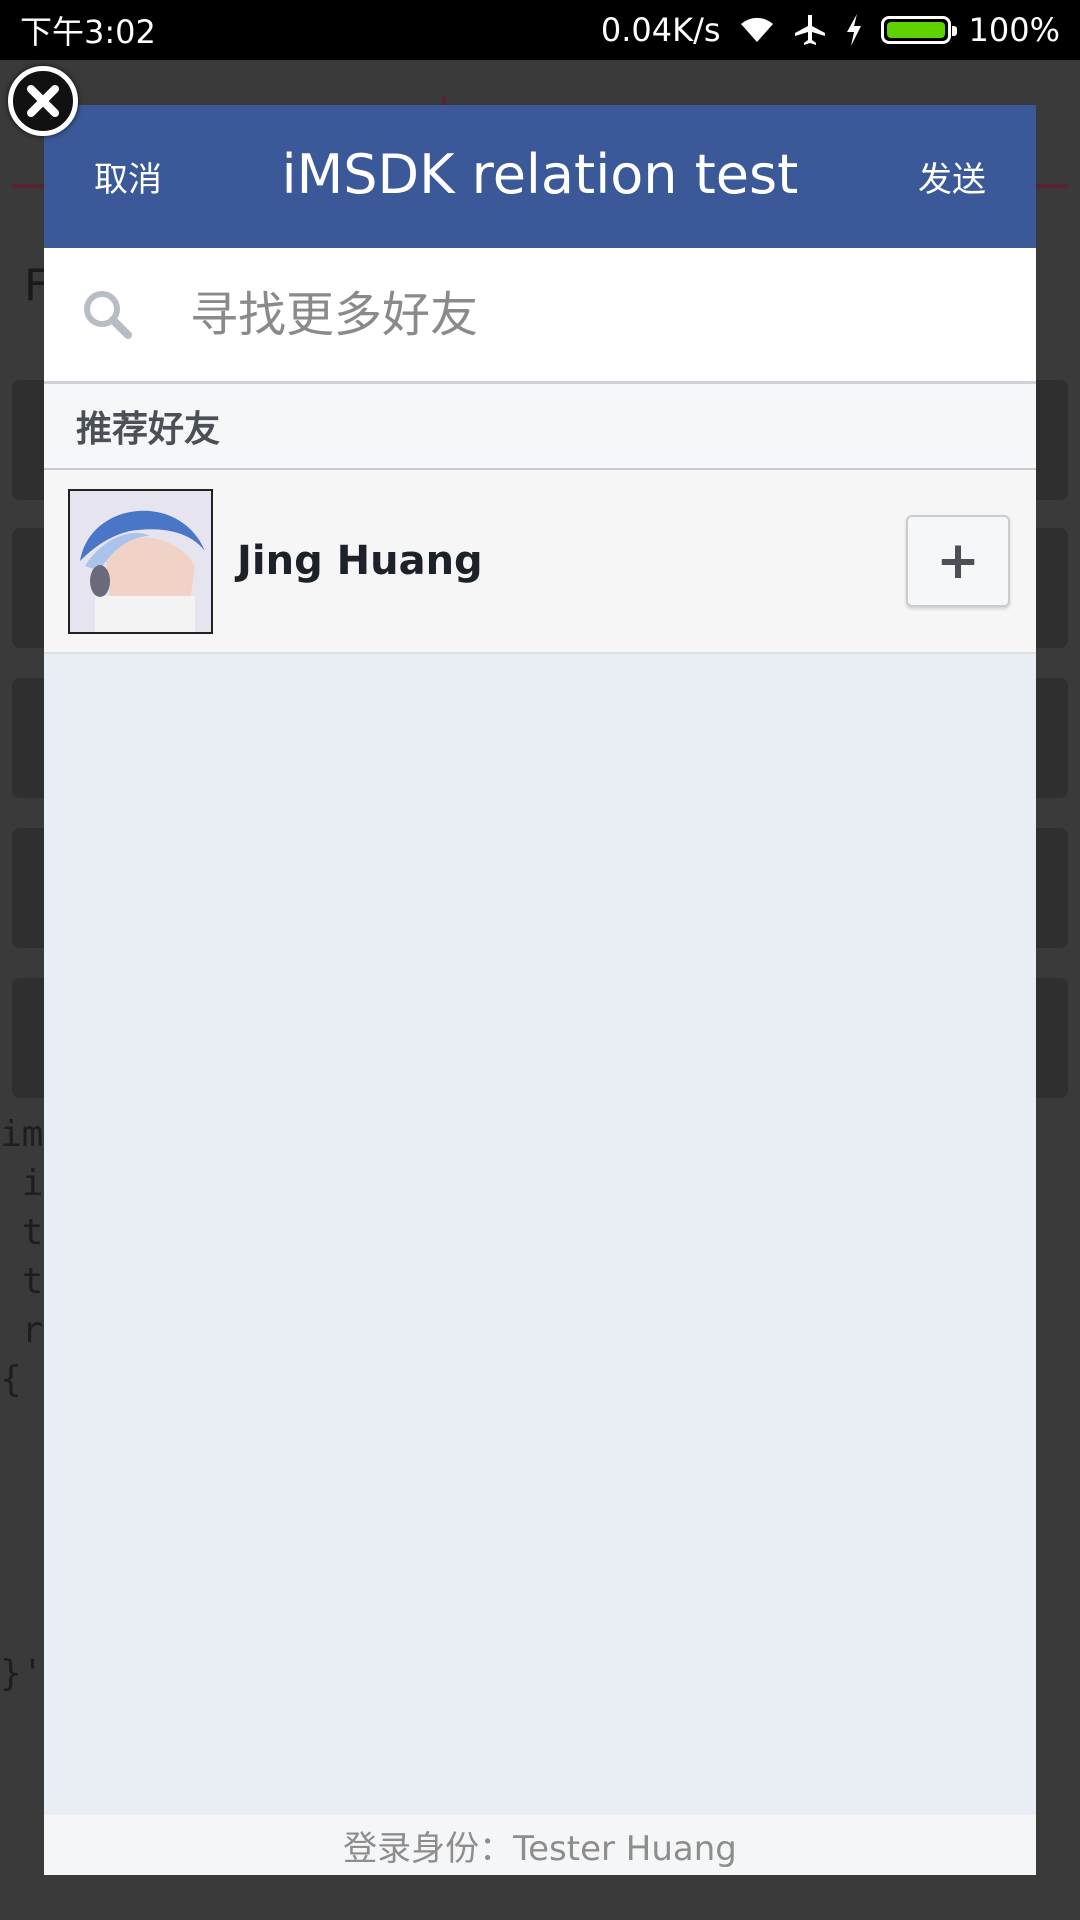 The image size is (1080, 1920). Describe the element at coordinates (952, 176) in the screenshot. I see `send-button: 发送` at that location.